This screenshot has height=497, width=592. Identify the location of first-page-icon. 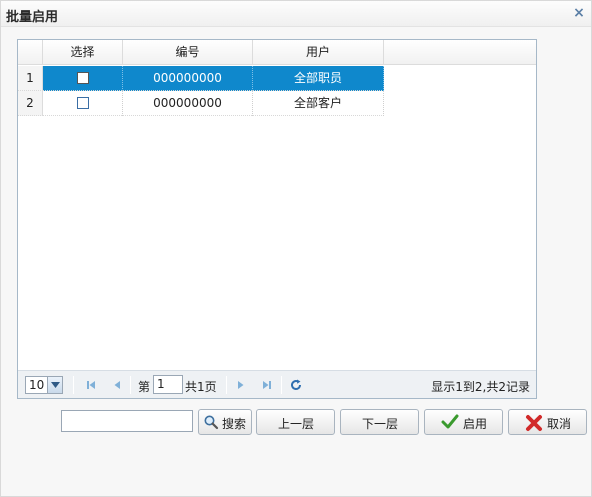
(91, 385).